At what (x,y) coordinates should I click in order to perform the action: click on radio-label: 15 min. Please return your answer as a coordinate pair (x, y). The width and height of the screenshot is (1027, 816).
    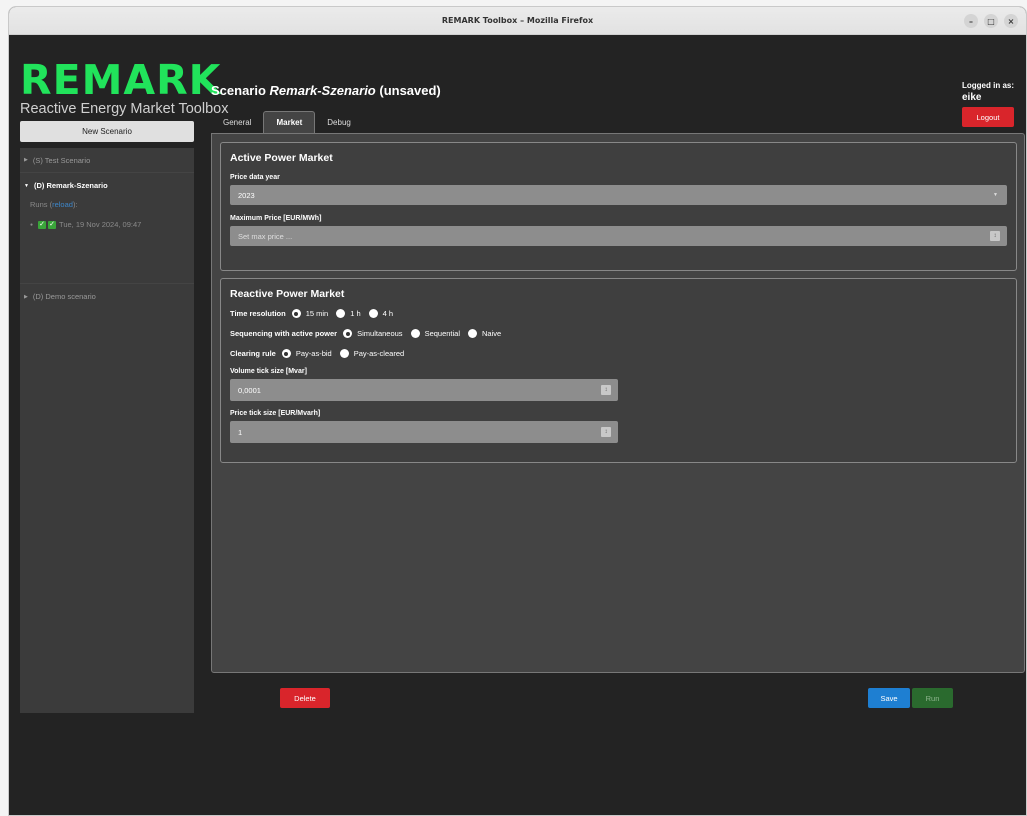
    Looking at the image, I should click on (317, 313).